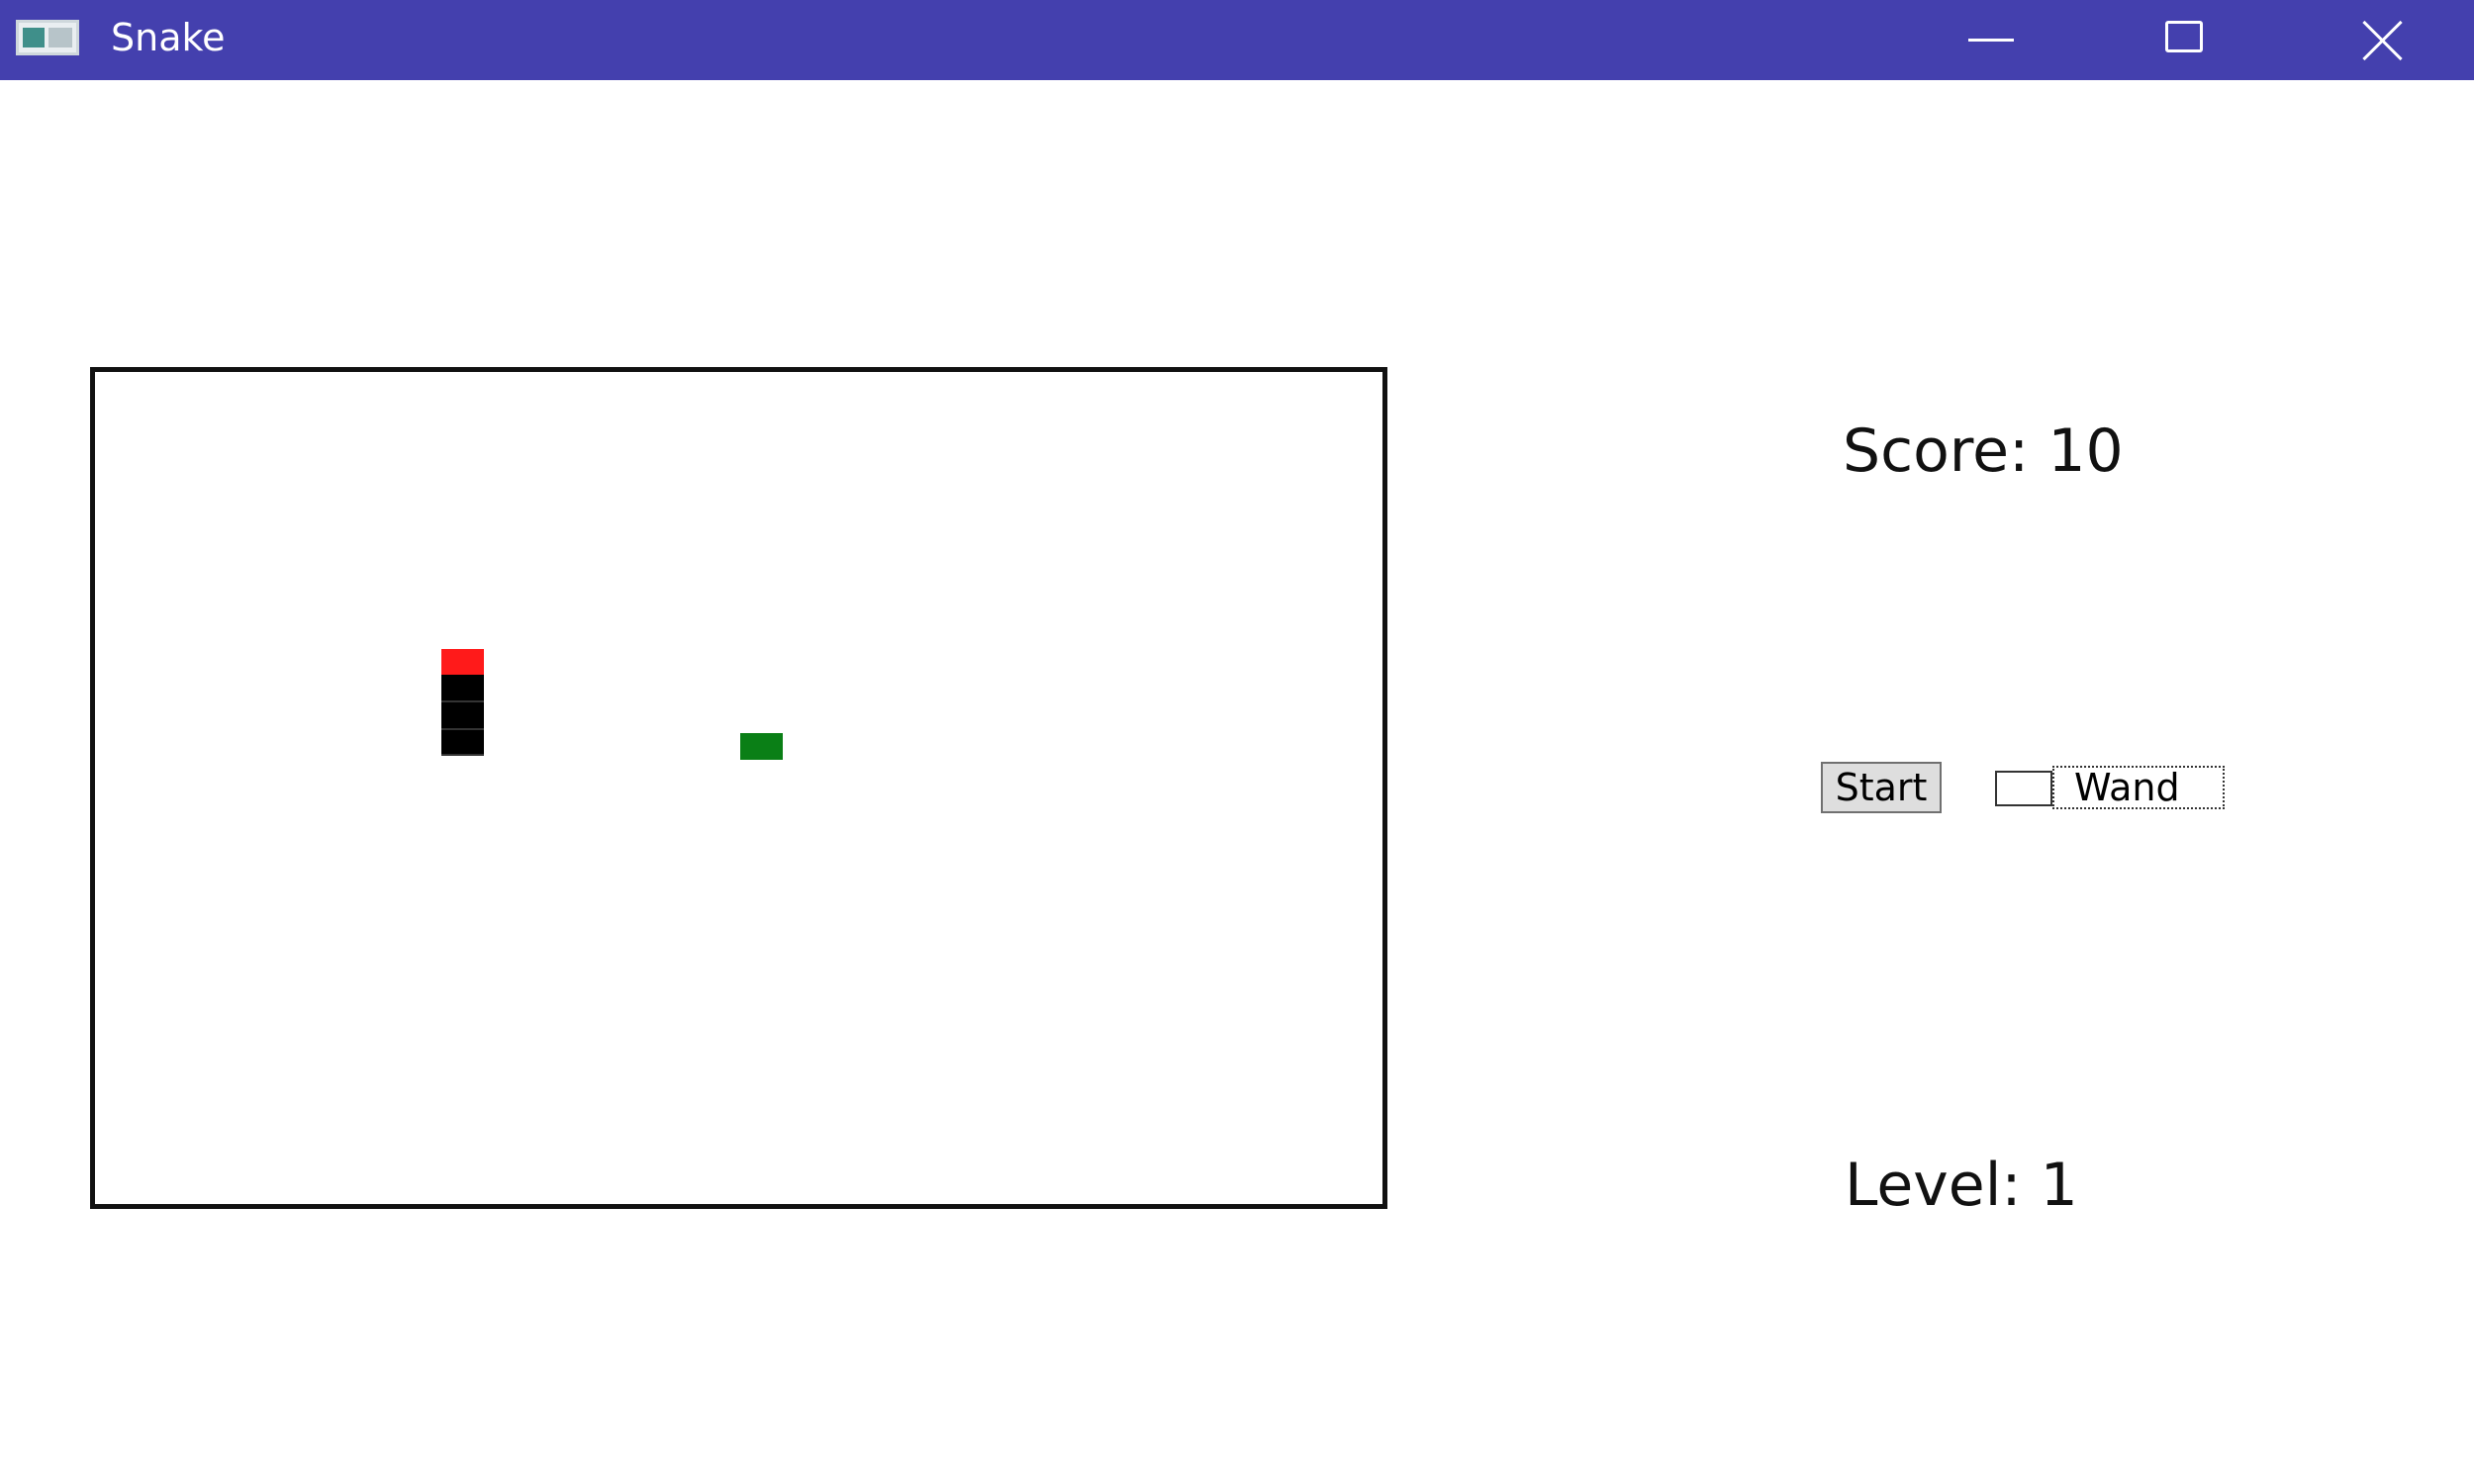 This screenshot has height=1484, width=2474. Describe the element at coordinates (762, 746) in the screenshot. I see `food-pellet` at that location.